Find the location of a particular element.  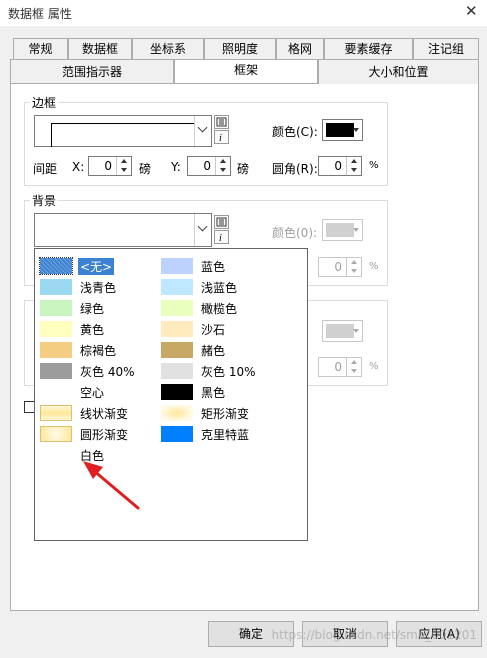

border-properties-icon: i is located at coordinates (221, 137).